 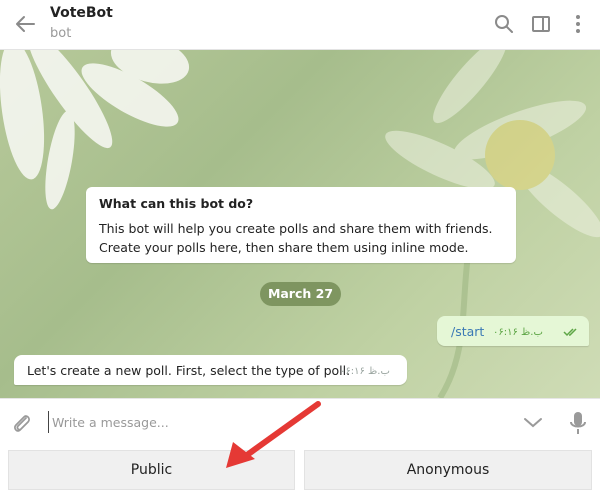 I want to click on more-vertical-icon, so click(x=578, y=24).